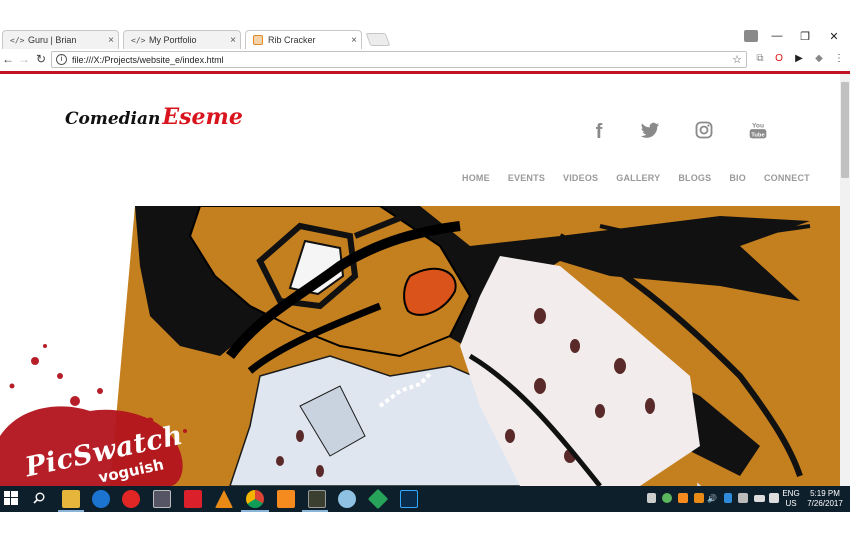 This screenshot has width=850, height=540. What do you see at coordinates (61, 59) in the screenshot?
I see `info-icon: i` at bounding box center [61, 59].